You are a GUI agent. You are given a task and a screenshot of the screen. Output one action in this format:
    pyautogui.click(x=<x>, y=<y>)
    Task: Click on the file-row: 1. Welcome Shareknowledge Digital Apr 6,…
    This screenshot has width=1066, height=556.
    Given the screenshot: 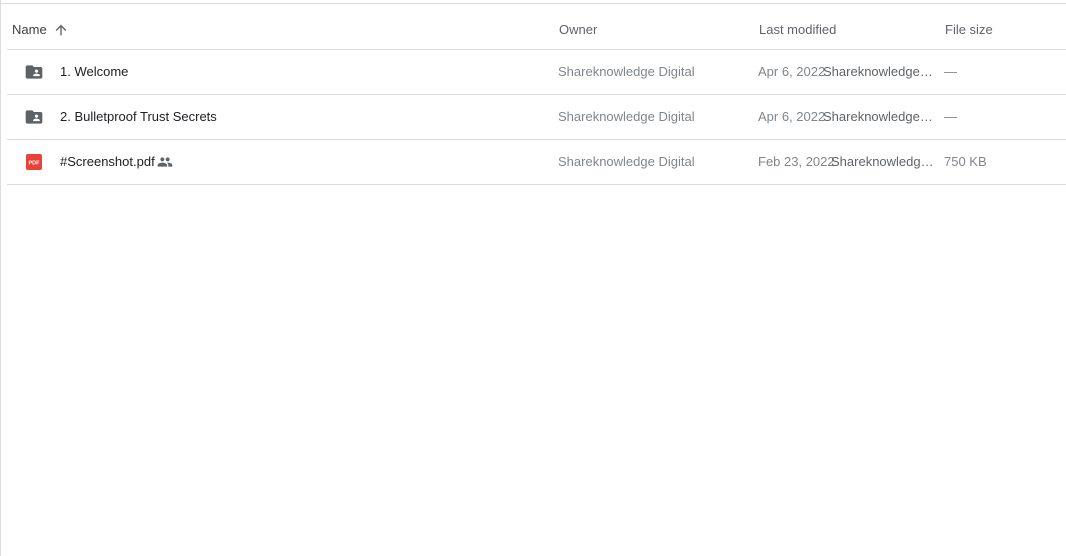 What is the action you would take?
    pyautogui.click(x=536, y=72)
    